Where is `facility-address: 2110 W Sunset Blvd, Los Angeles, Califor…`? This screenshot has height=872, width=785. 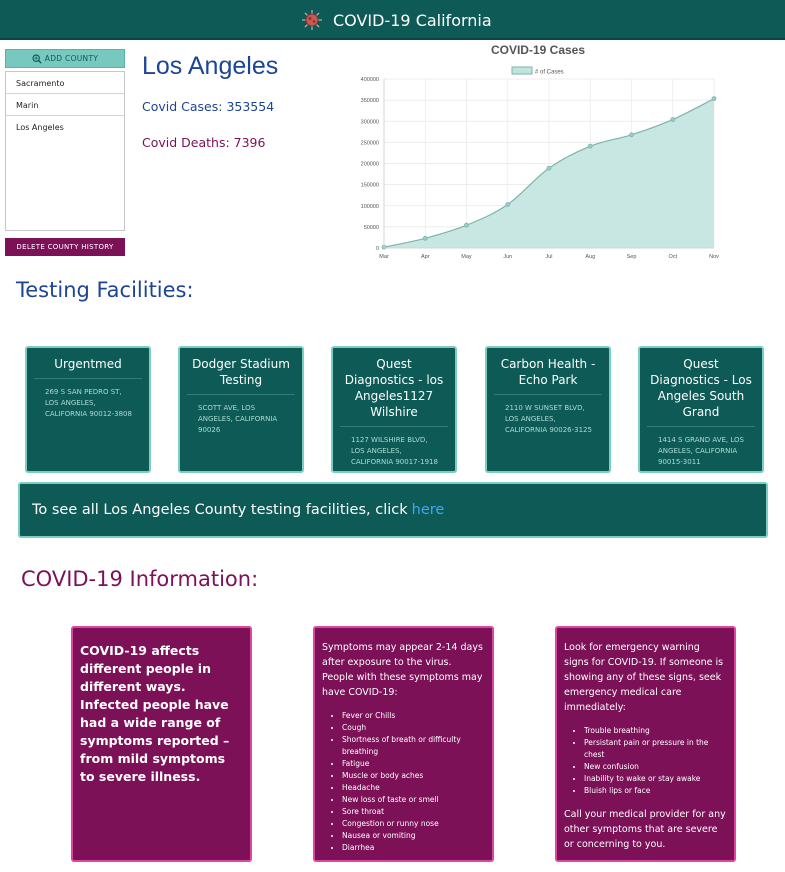 facility-address: 2110 W Sunset Blvd, Los Angeles, Califor… is located at coordinates (548, 419).